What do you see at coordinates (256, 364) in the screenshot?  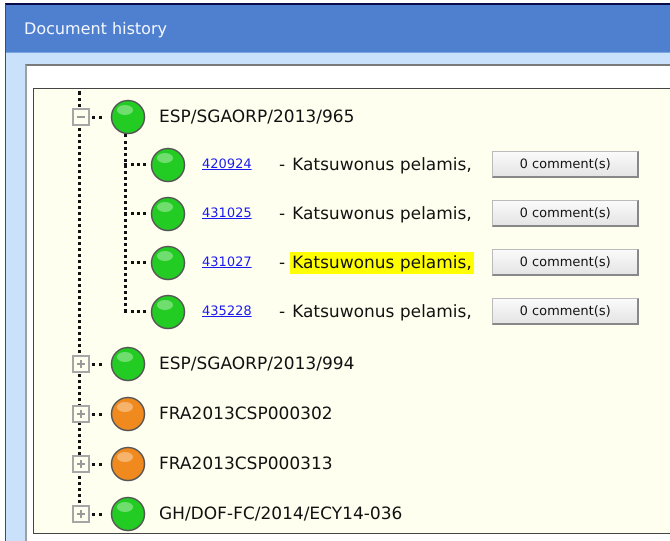 I see `tree-item: ESP/SGAORP/2013/994` at bounding box center [256, 364].